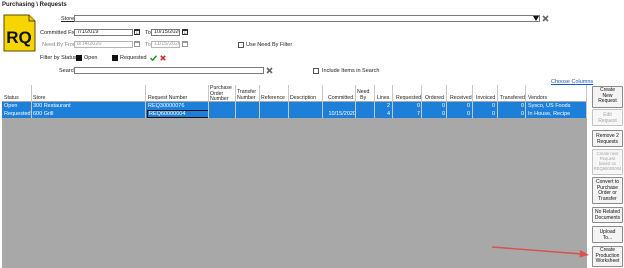 Image resolution: width=624 pixels, height=268 pixels. I want to click on cell-vendors: Sysco, US Foods, so click(549, 106).